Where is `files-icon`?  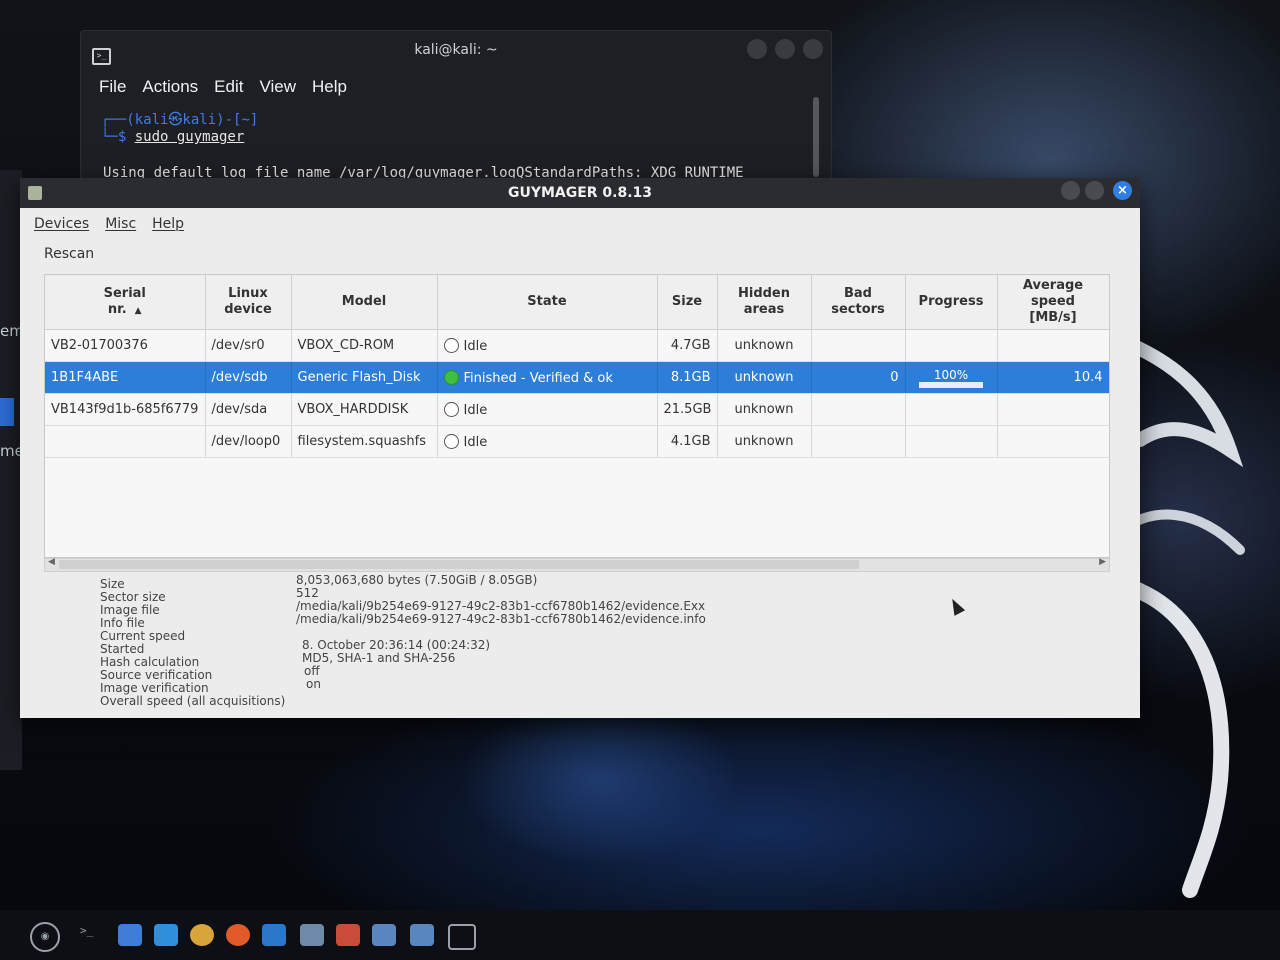
files-icon is located at coordinates (130, 935).